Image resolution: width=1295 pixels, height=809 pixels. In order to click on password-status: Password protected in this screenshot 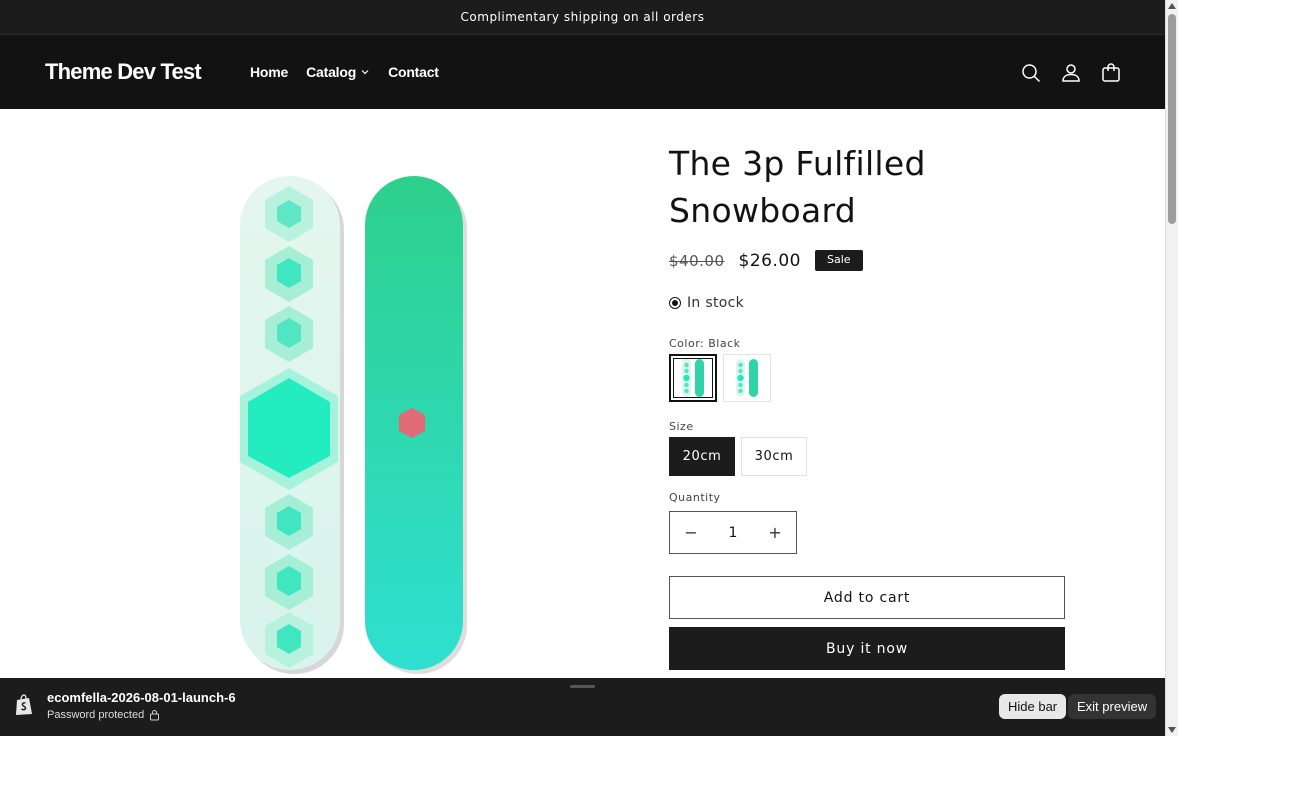, I will do `click(103, 715)`.